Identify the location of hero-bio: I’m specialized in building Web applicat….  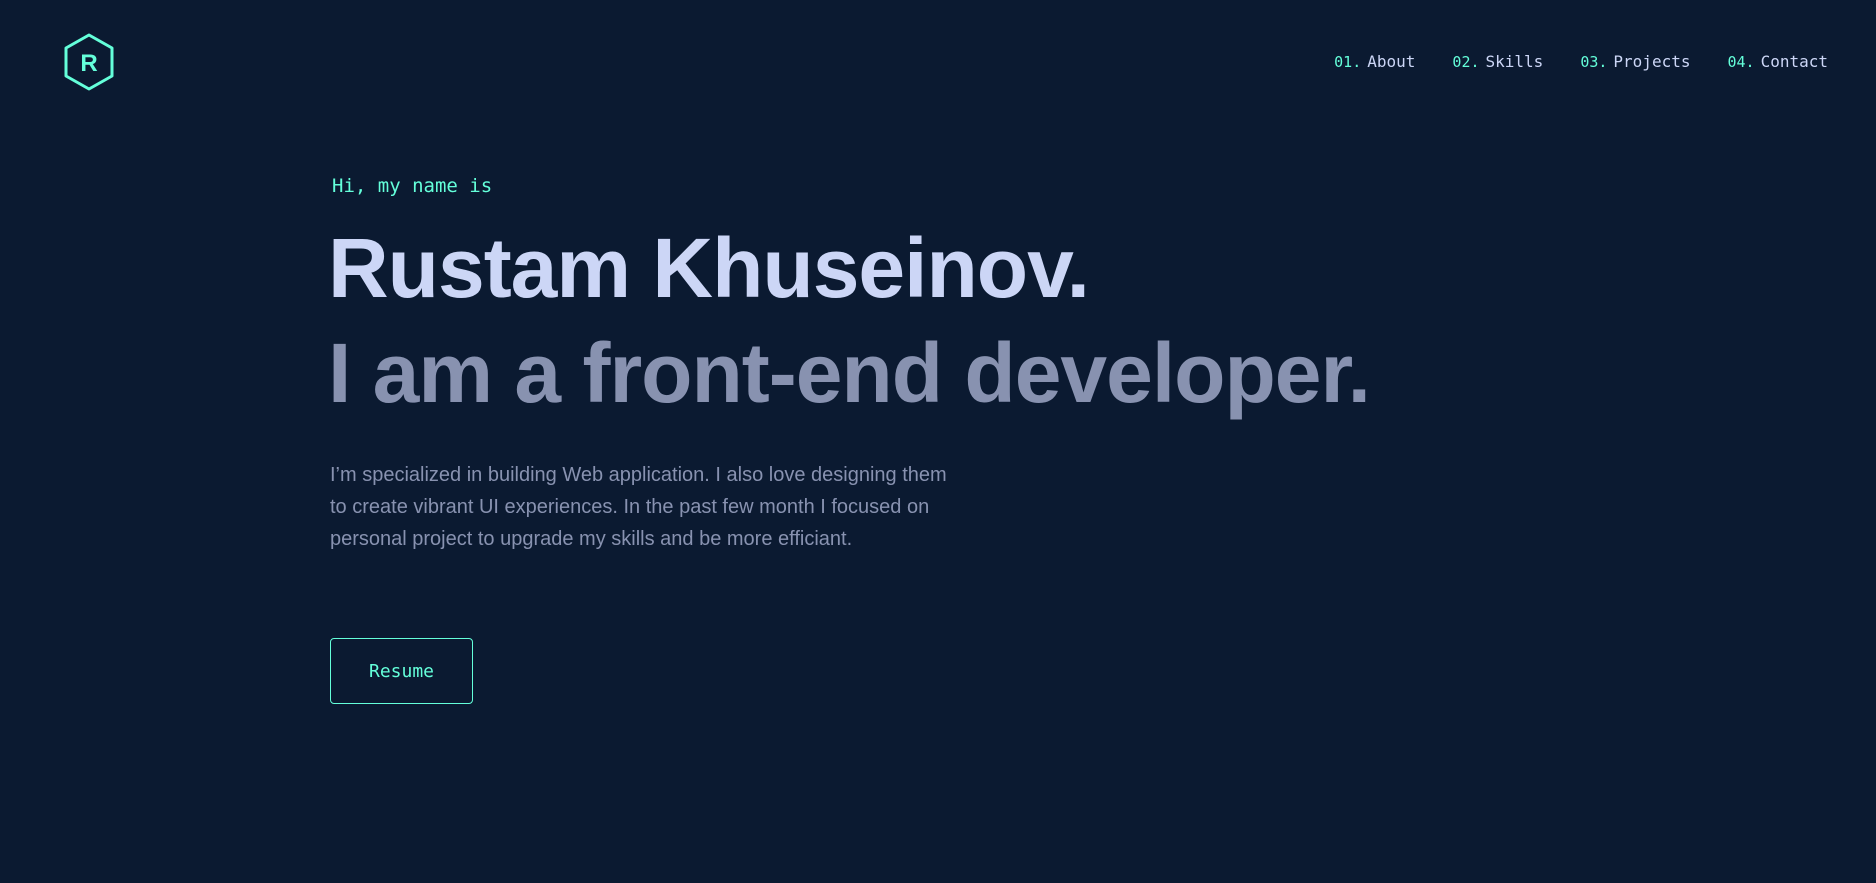
(638, 507).